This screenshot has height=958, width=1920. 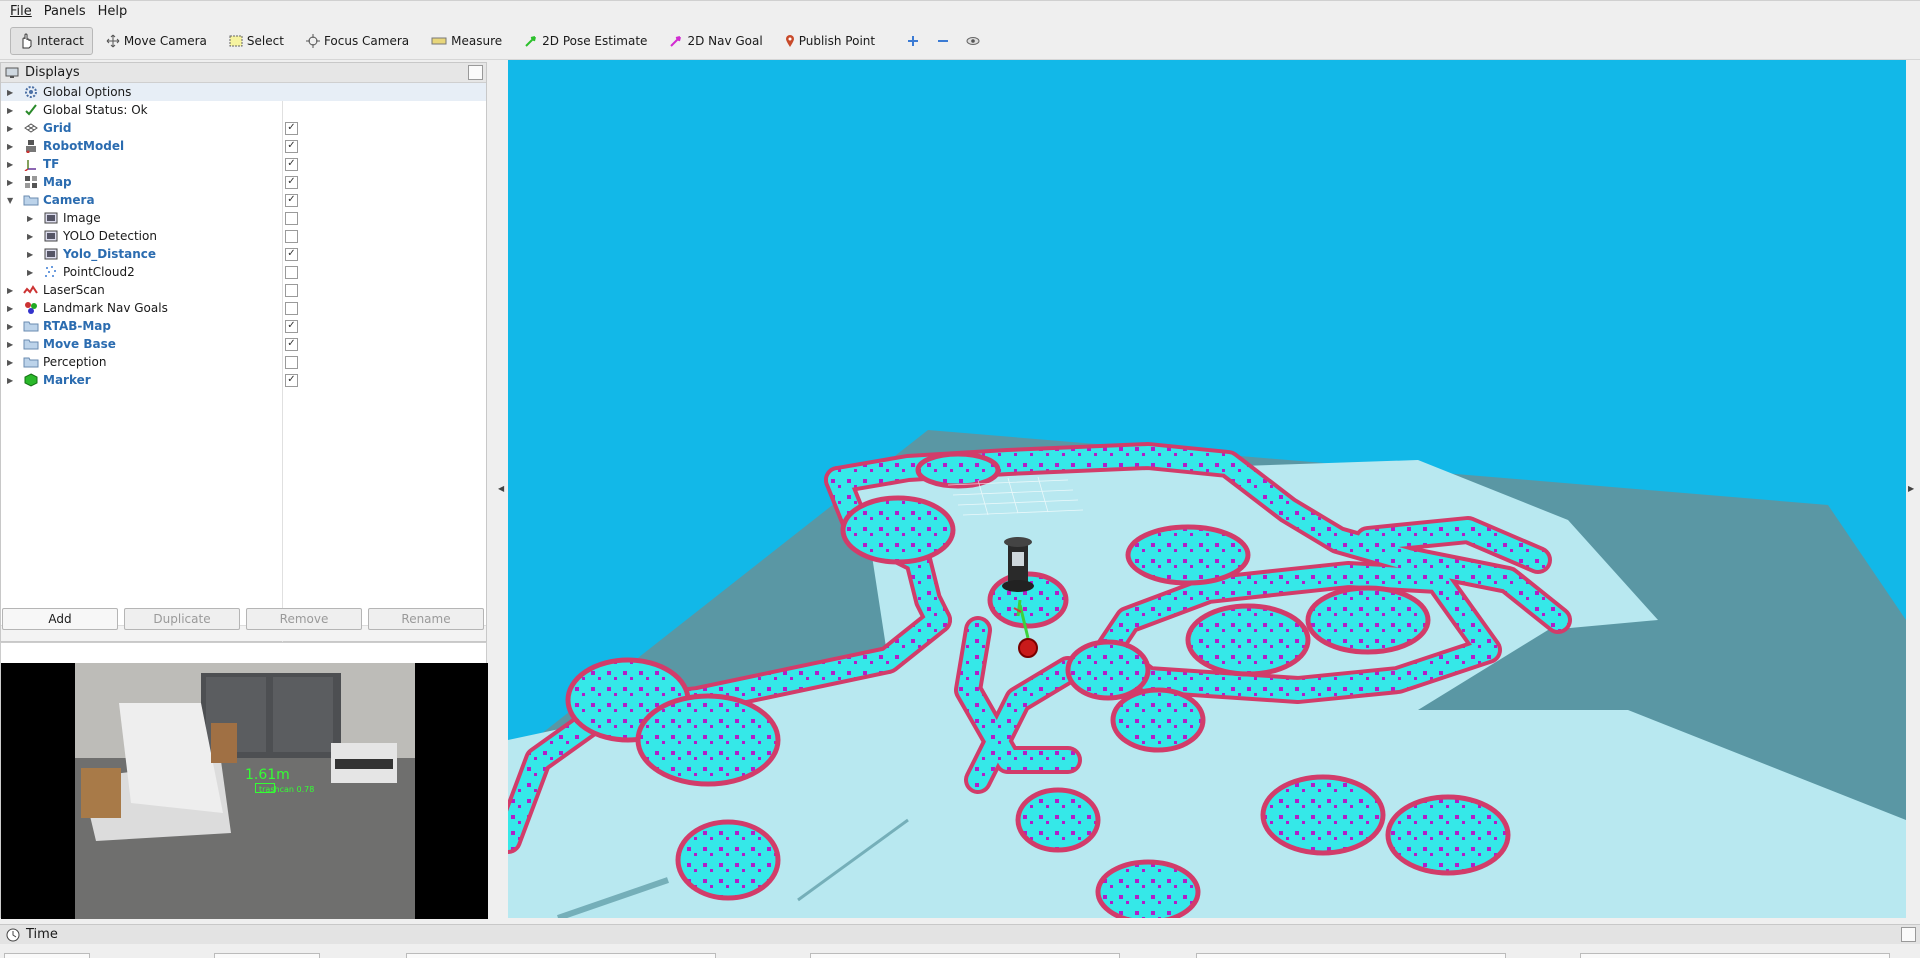 What do you see at coordinates (244, 791) in the screenshot?
I see `camera-feed-image` at bounding box center [244, 791].